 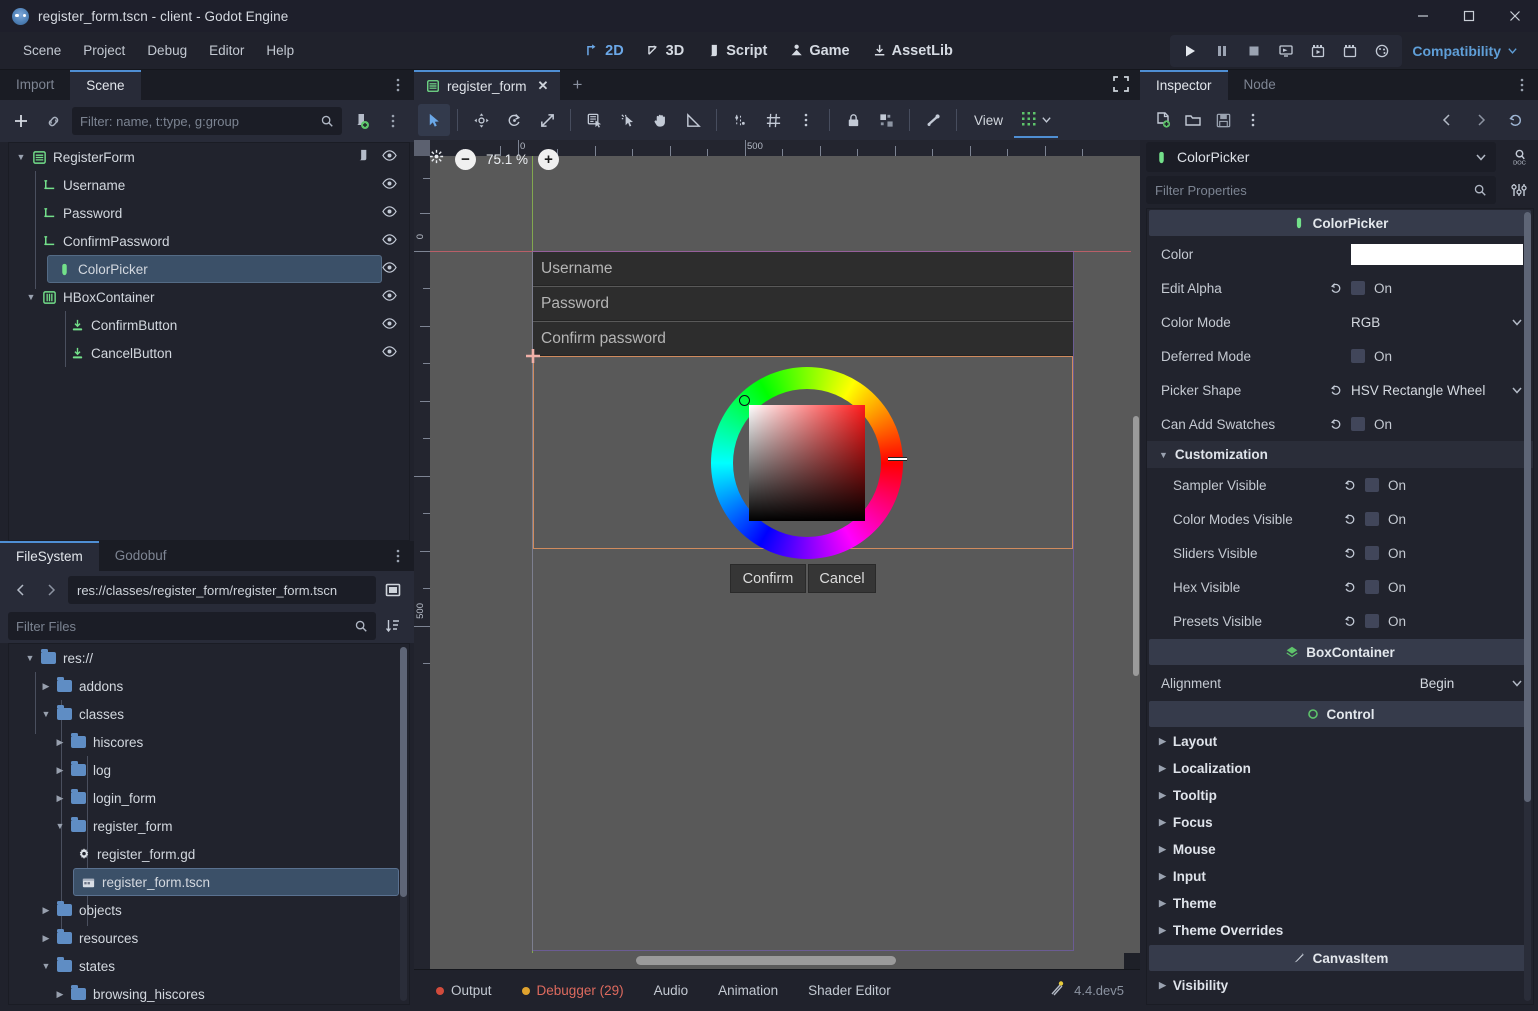 I want to click on tab-import: Import, so click(x=35, y=85).